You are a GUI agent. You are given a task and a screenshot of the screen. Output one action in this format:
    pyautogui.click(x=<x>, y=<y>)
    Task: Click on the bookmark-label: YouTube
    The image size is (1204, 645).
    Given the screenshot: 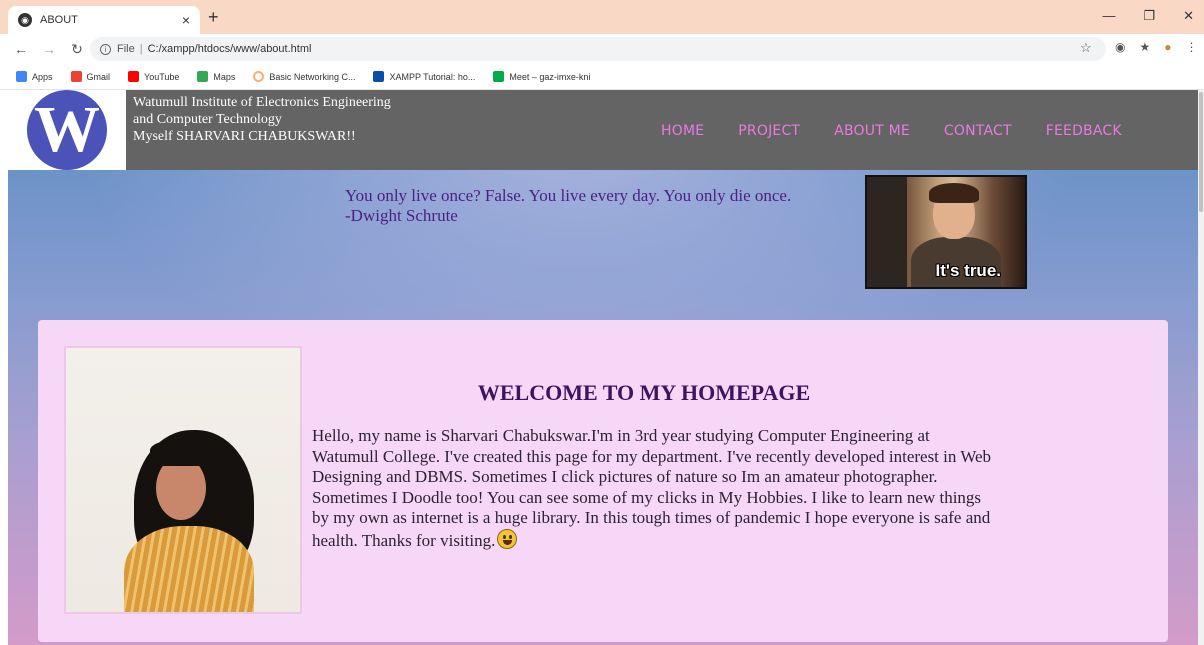 What is the action you would take?
    pyautogui.click(x=162, y=76)
    